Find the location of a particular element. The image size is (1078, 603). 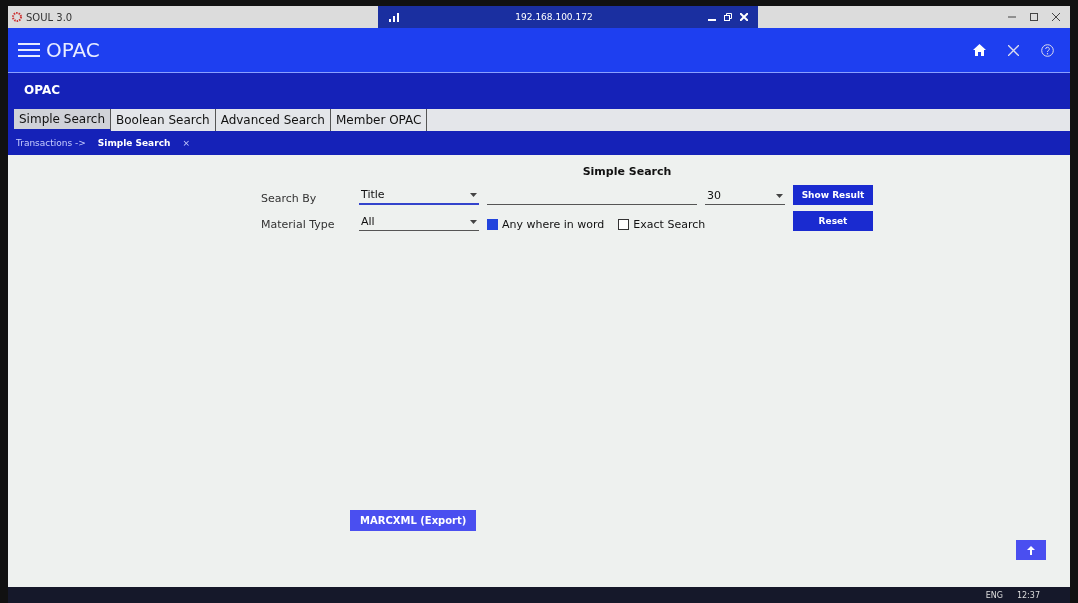

form-title: Simple Search is located at coordinates (627, 171).